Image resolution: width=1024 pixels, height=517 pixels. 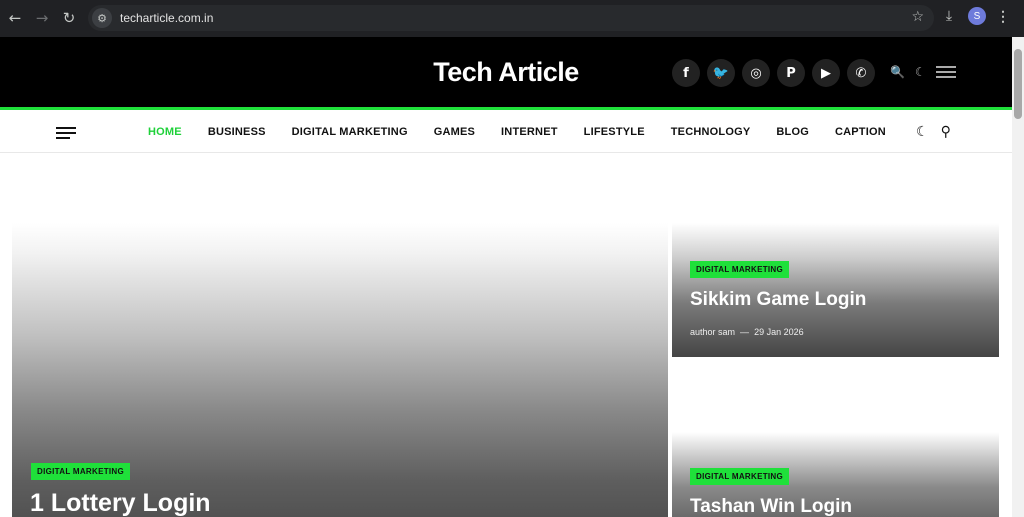 What do you see at coordinates (1018, 84) in the screenshot?
I see `scrollbar-thumb` at bounding box center [1018, 84].